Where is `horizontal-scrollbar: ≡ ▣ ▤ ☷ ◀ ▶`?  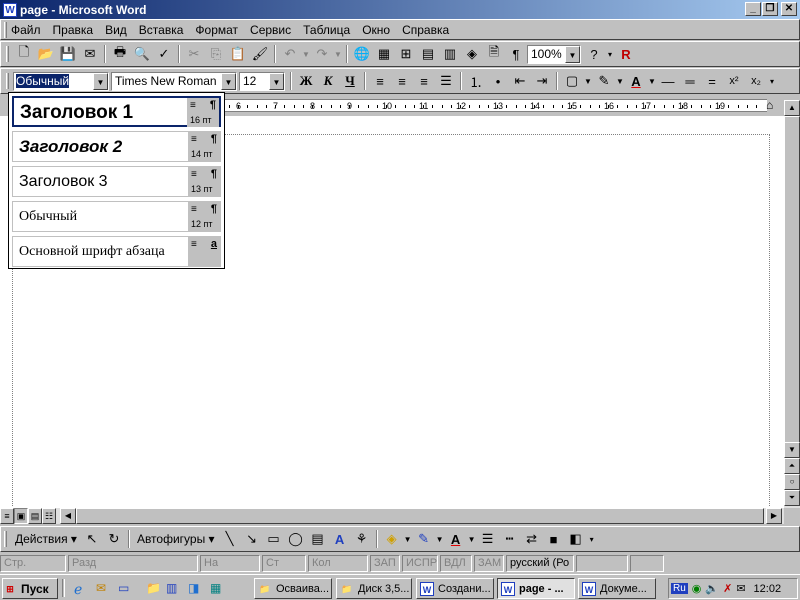 horizontal-scrollbar: ≡ ▣ ▤ ☷ ◀ ▶ is located at coordinates (392, 516).